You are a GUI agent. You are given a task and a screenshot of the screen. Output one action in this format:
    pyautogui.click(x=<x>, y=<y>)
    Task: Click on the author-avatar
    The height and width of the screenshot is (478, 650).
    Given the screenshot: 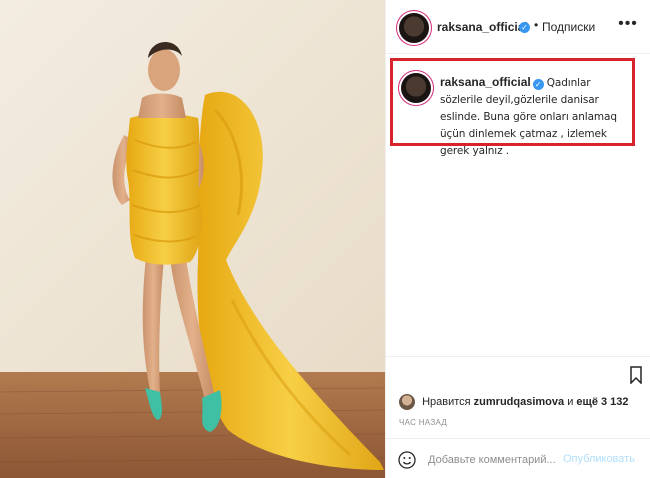 What is the action you would take?
    pyautogui.click(x=414, y=28)
    